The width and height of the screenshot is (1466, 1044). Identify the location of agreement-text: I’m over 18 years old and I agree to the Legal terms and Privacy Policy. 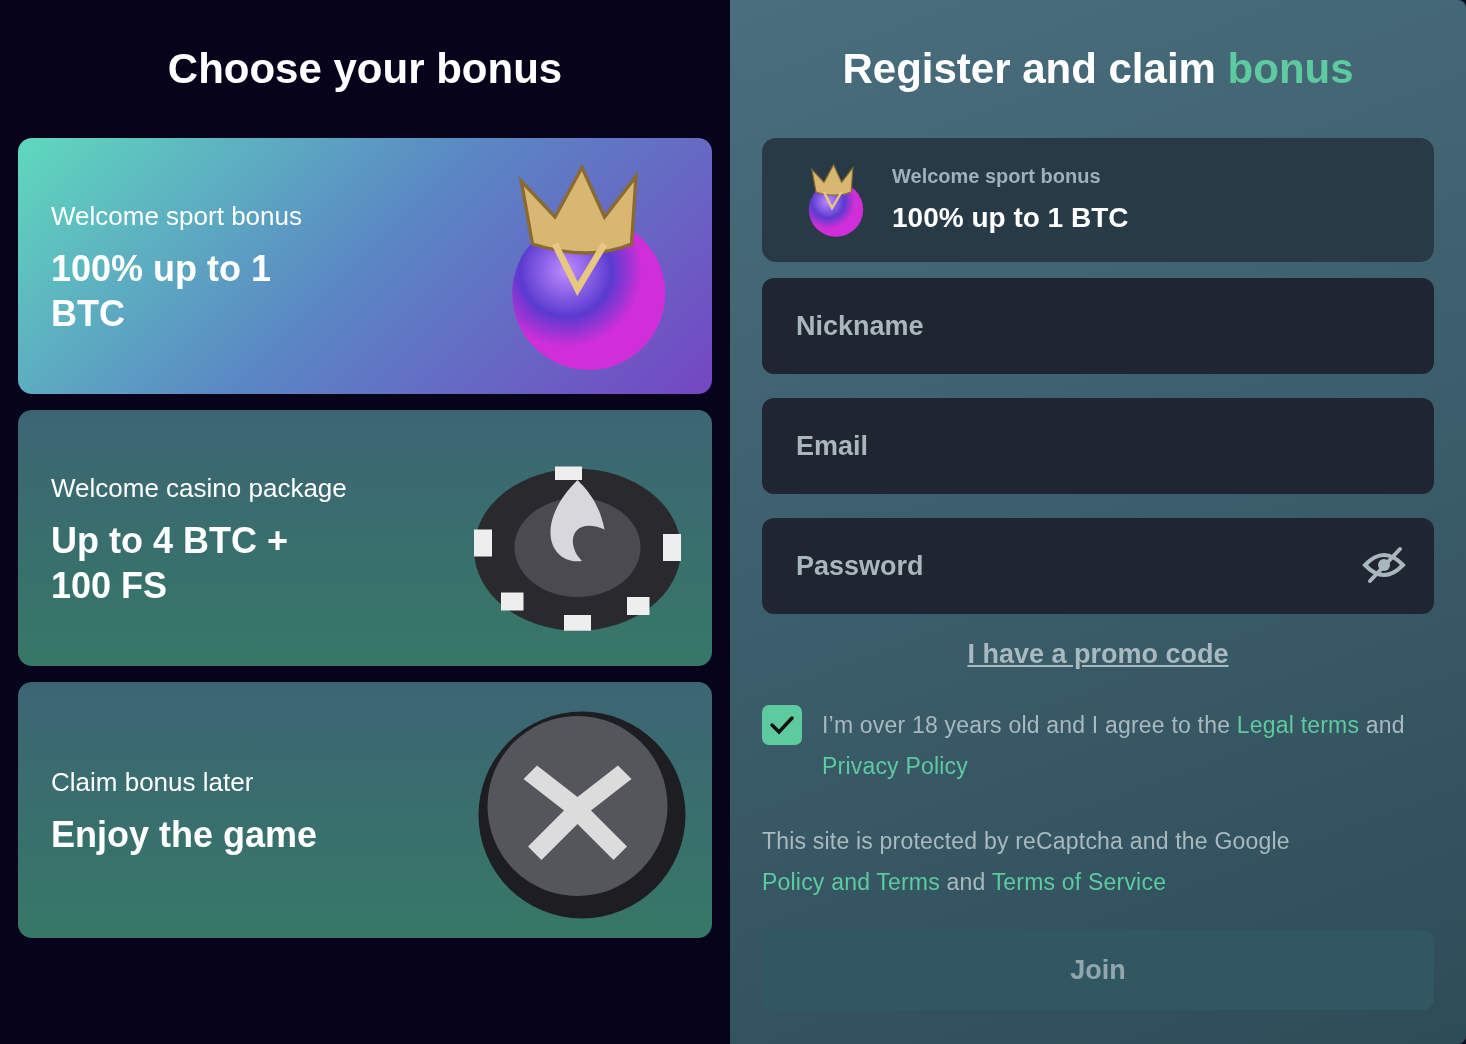
(1114, 745).